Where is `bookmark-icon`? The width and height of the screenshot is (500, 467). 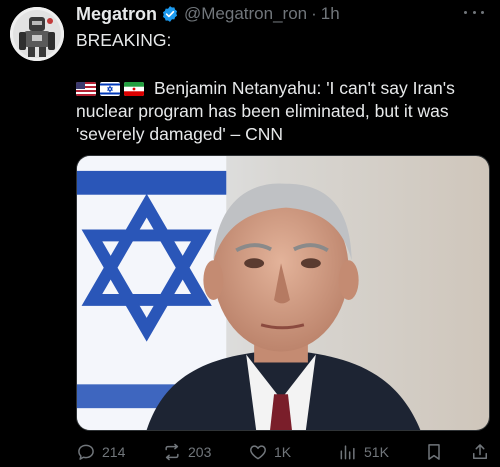 bookmark-icon is located at coordinates (434, 452).